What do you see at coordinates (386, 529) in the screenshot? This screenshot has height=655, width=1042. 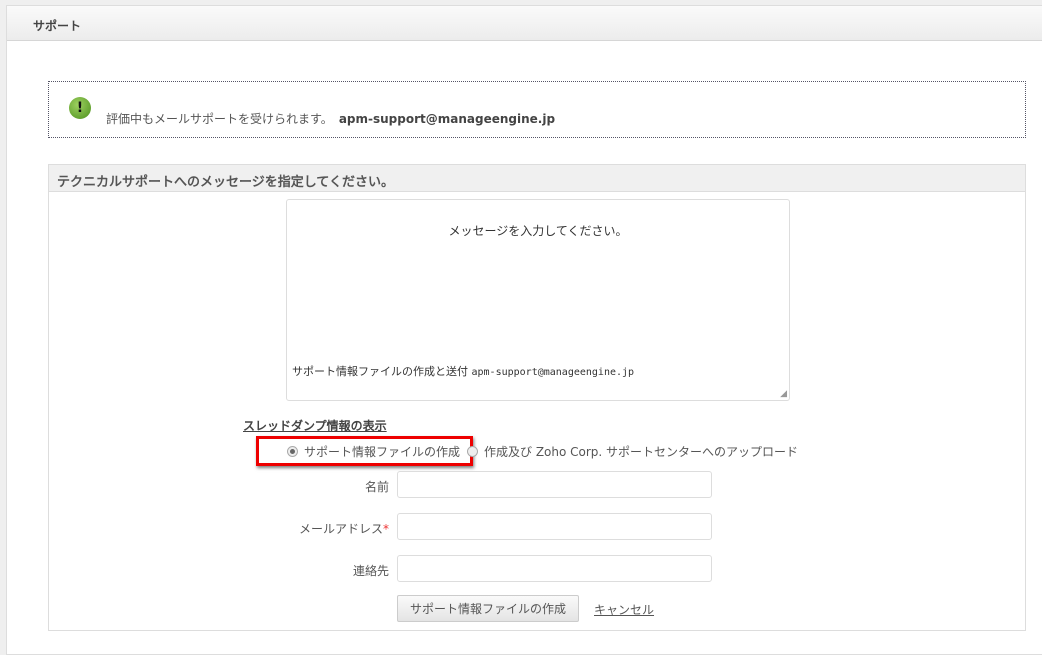 I see `required-mark: *` at bounding box center [386, 529].